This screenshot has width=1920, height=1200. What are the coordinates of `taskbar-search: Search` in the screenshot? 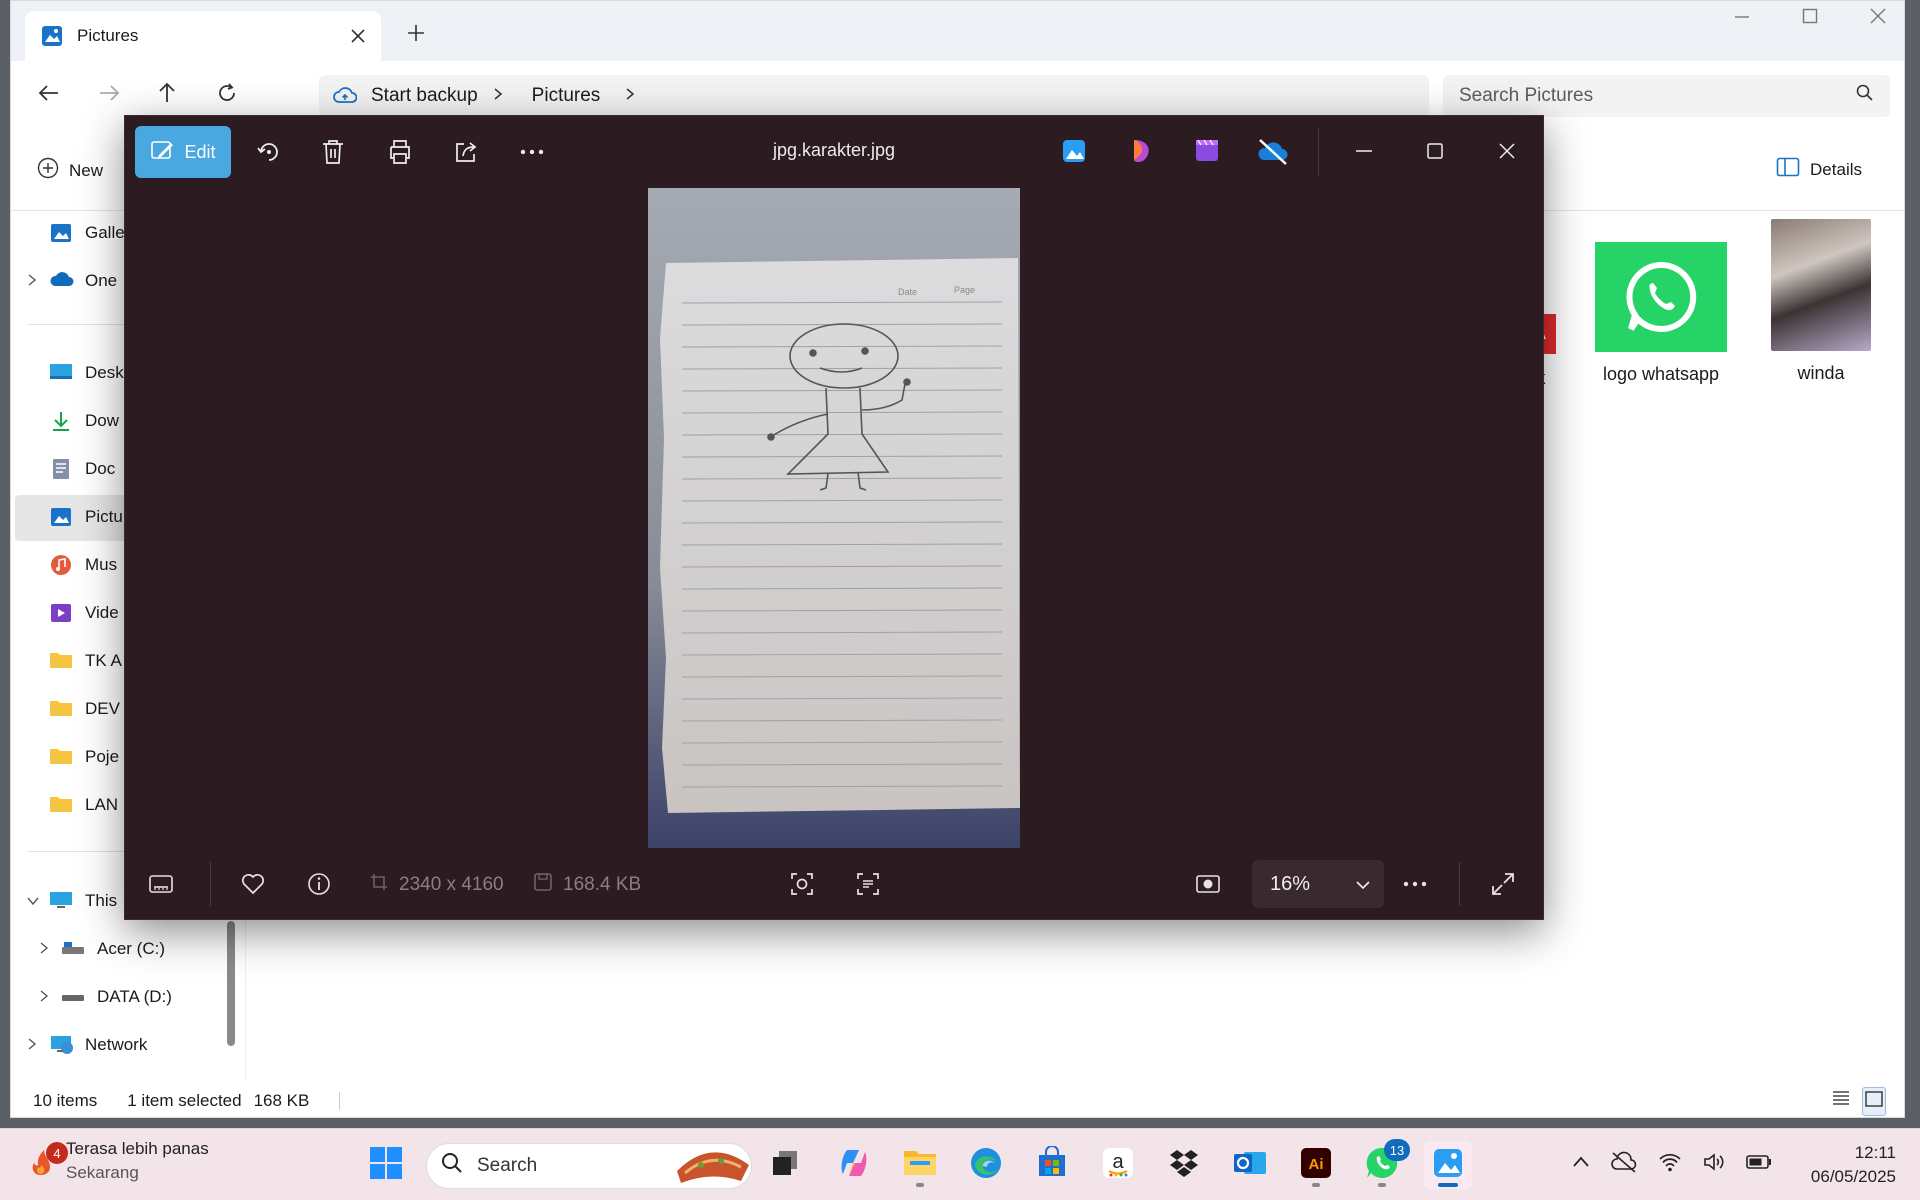 It's located at (589, 1166).